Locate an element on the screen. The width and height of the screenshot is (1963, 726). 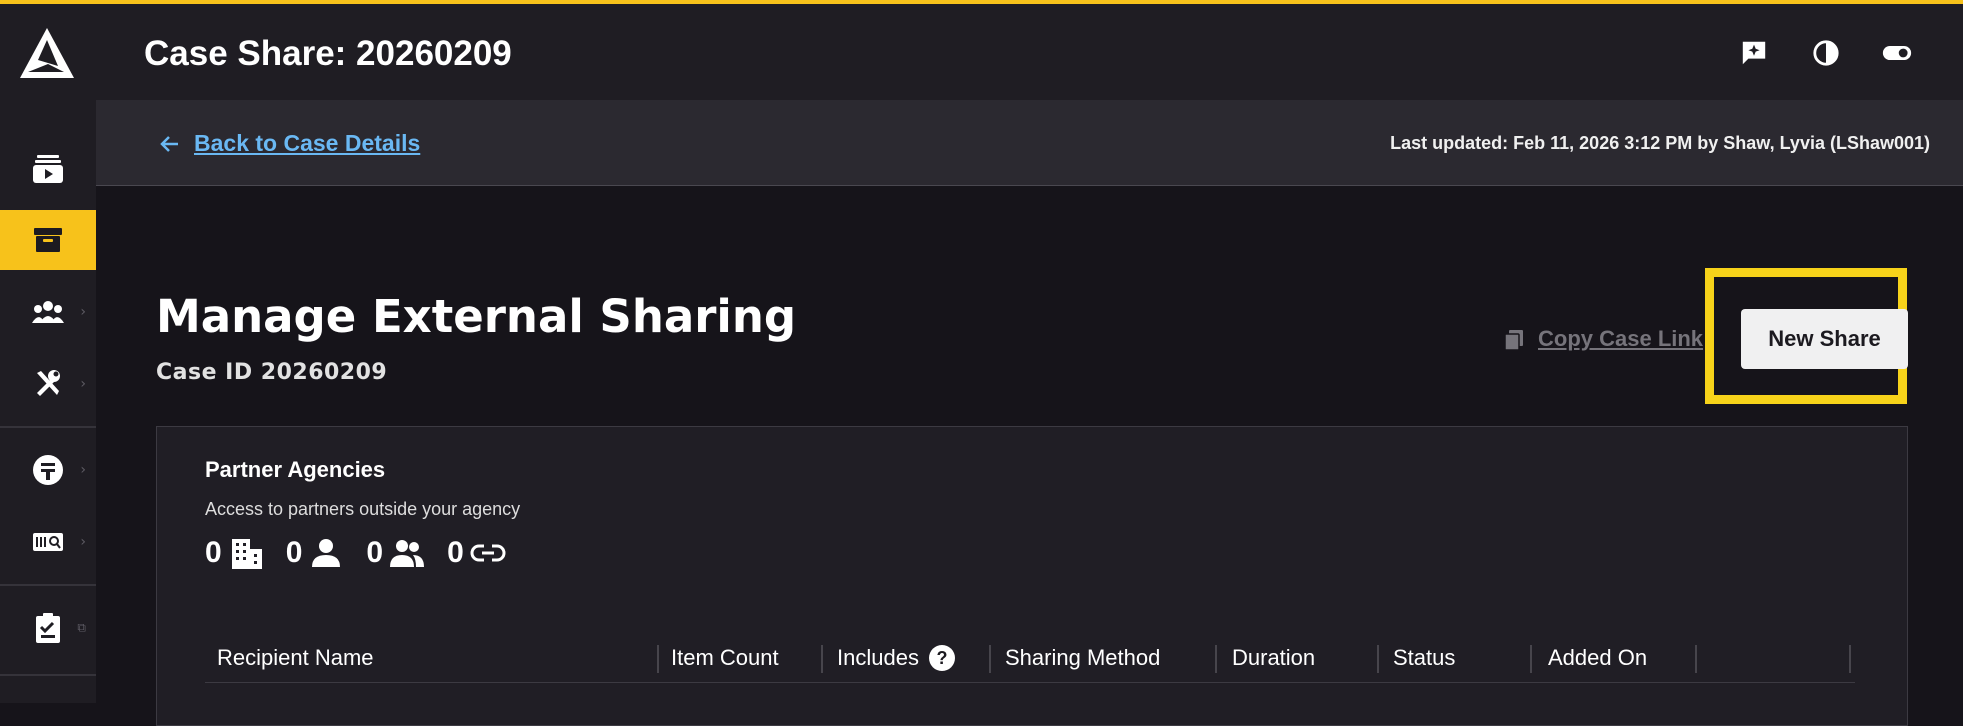
sidebar: › › › › ⧉ is located at coordinates (48, 353).